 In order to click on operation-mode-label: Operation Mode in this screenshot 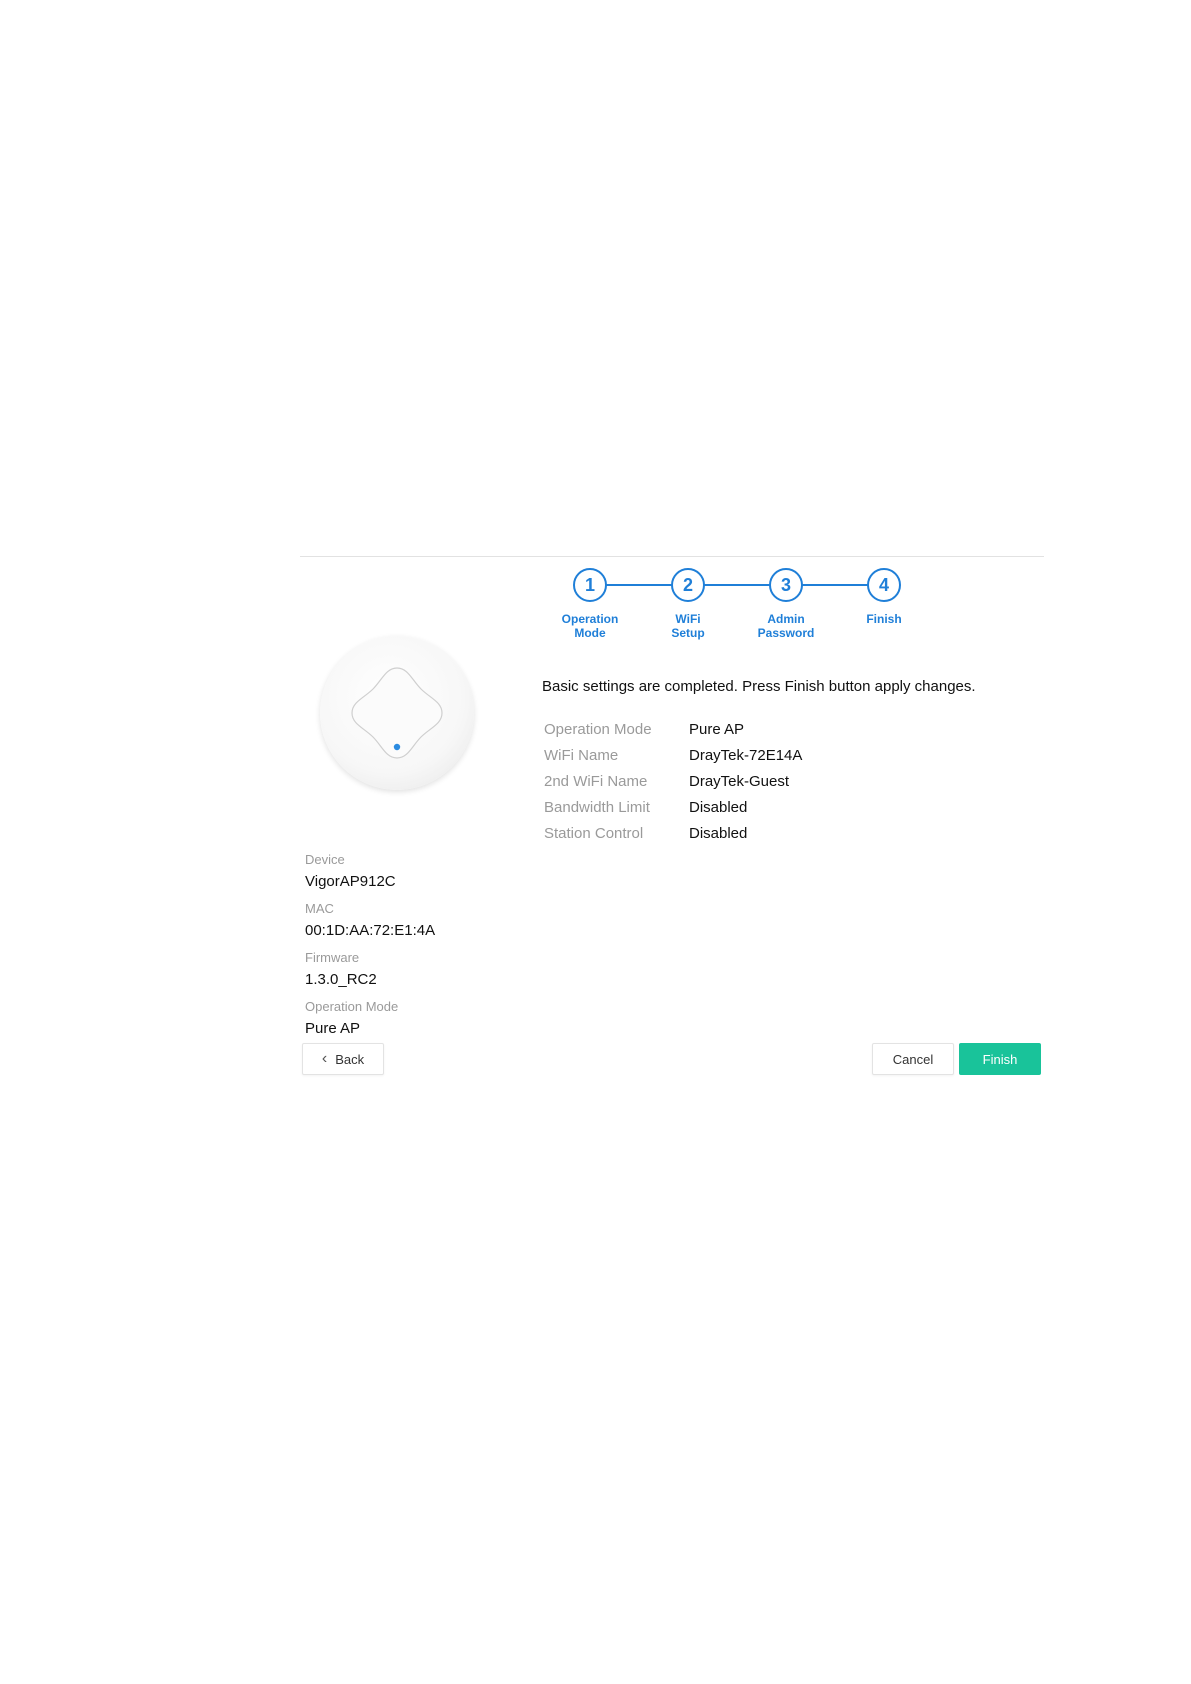, I will do `click(352, 1006)`.